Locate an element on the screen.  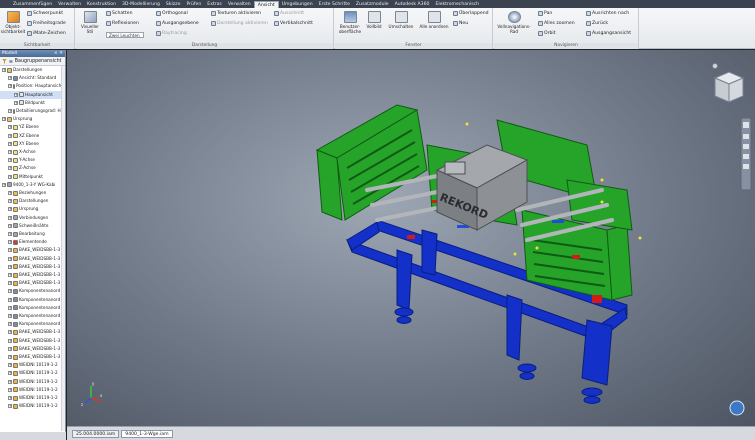
browser-node: + Detaillierungsgrad: Ha is located at coordinates (31, 111).